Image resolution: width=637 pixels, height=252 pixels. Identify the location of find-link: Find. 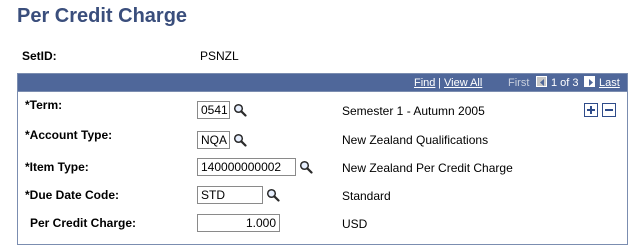
(424, 83).